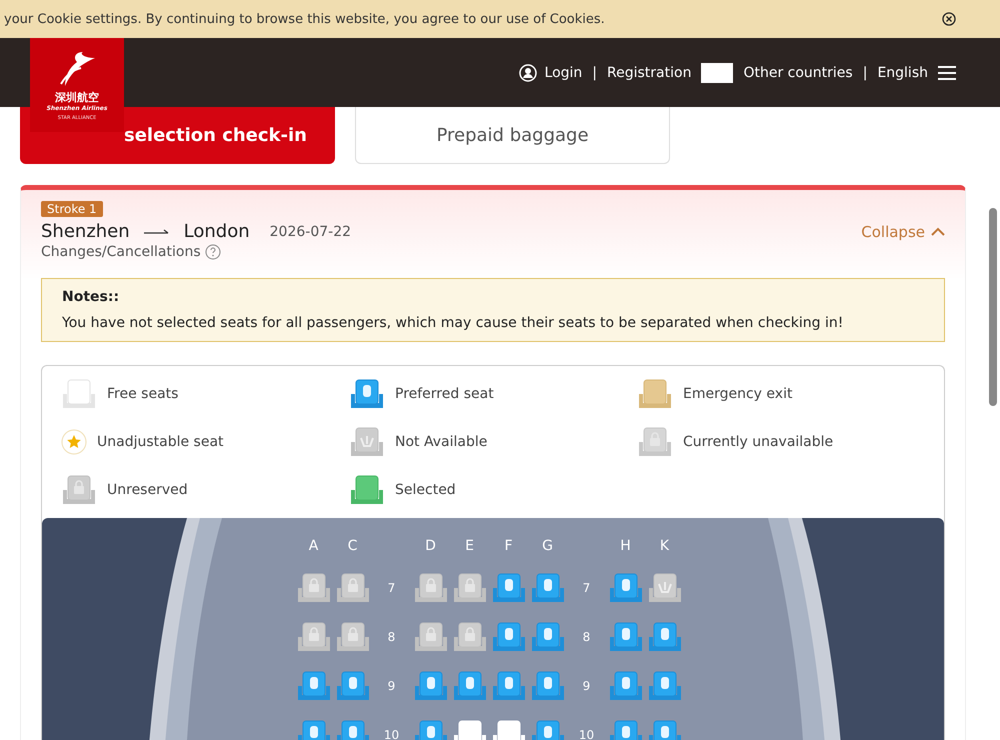 Image resolution: width=1000 pixels, height=740 pixels. Describe the element at coordinates (902, 72) in the screenshot. I see `language-link: English` at that location.